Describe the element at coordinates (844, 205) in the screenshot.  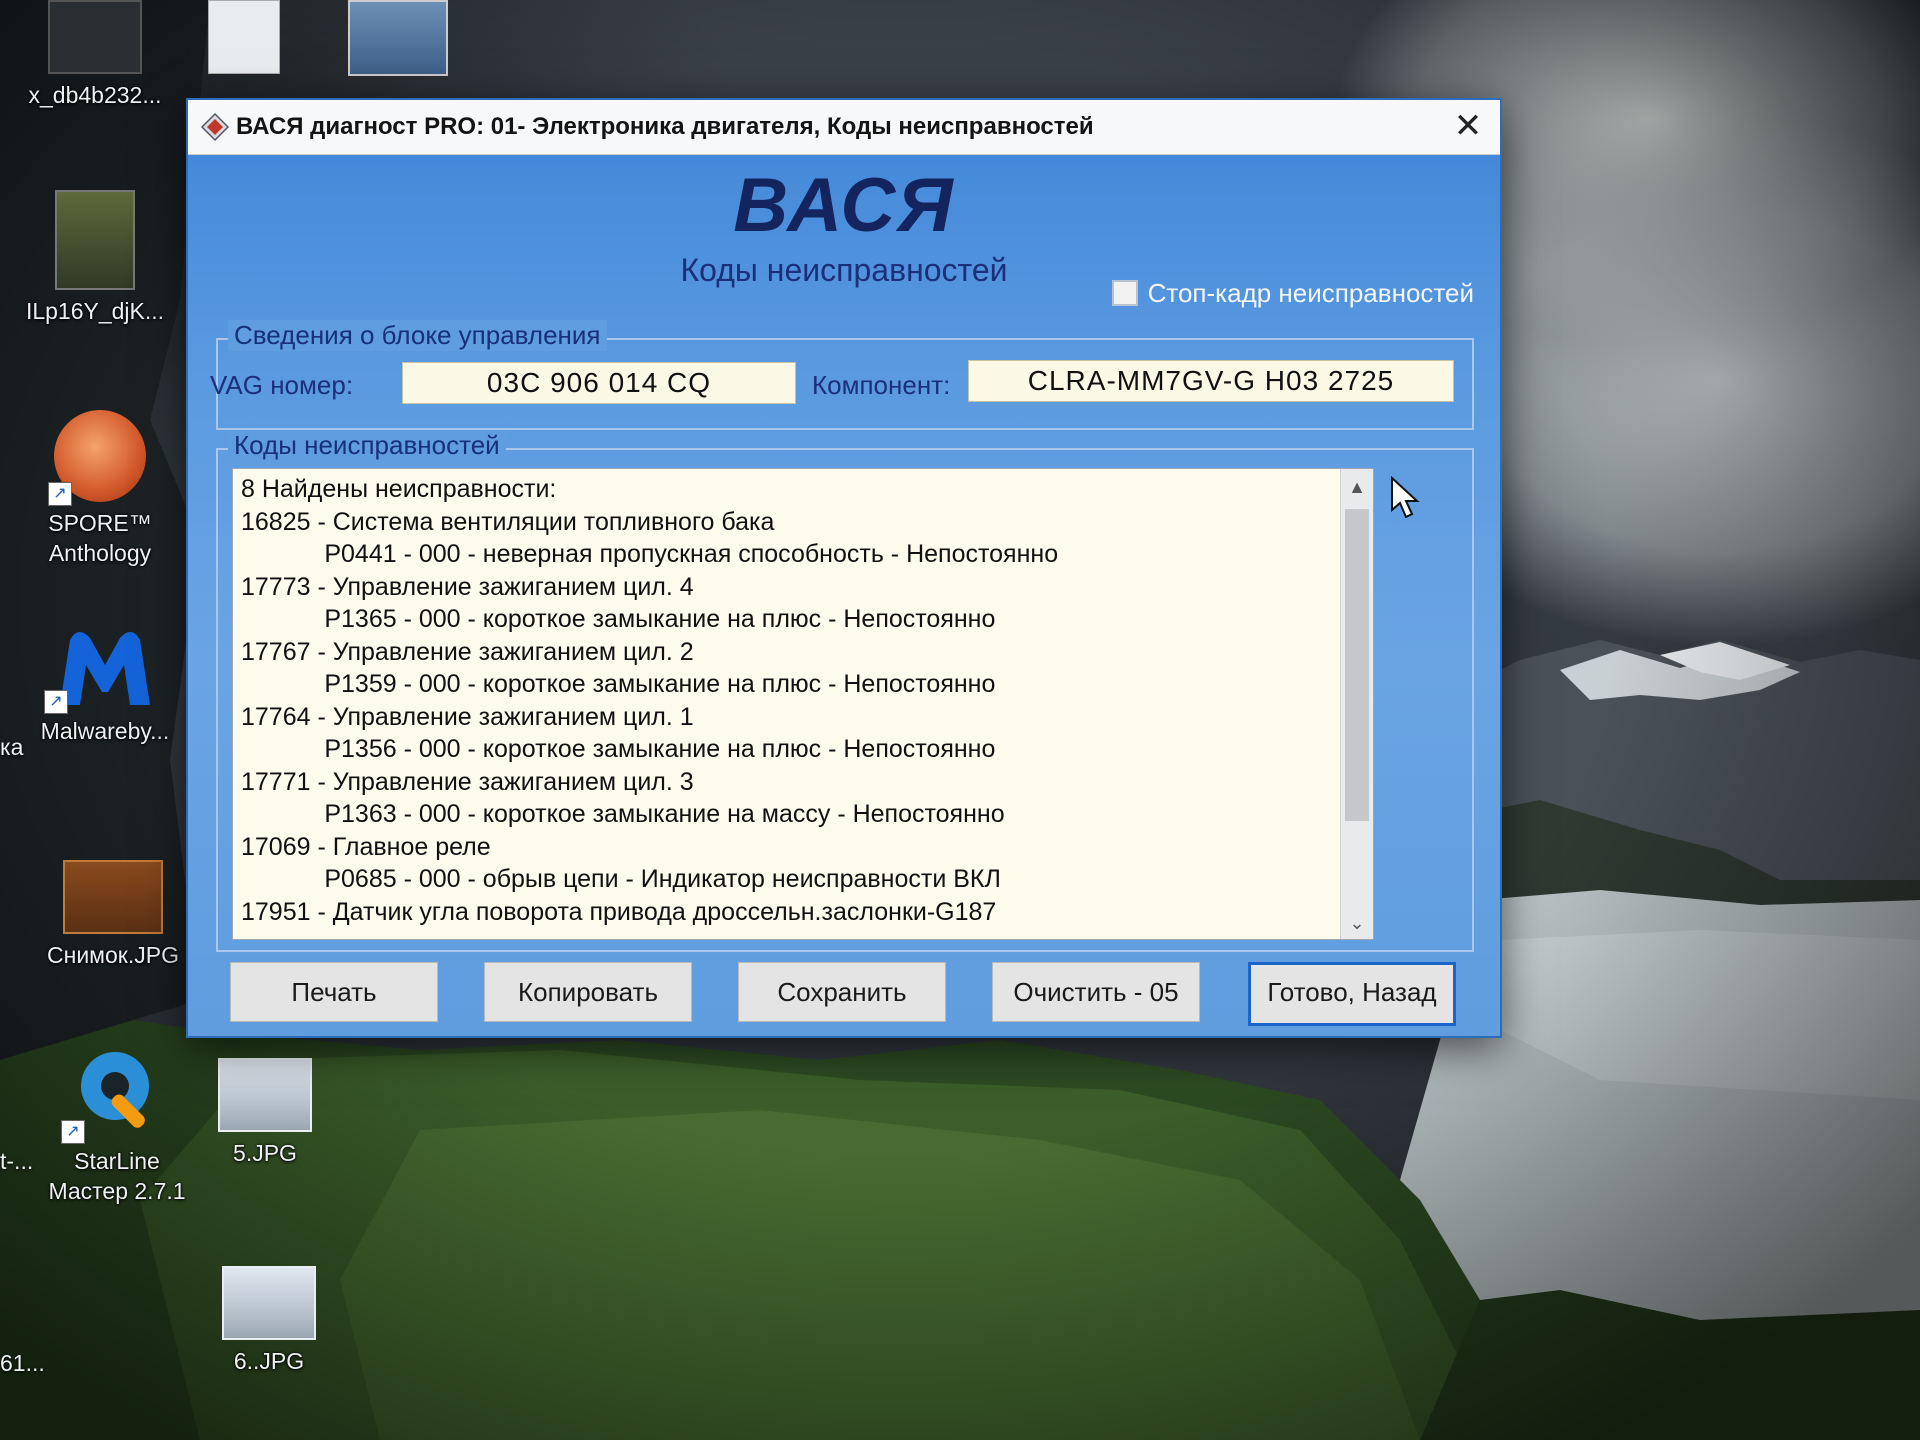
I see `brand-logo-text: ВАСЯ` at that location.